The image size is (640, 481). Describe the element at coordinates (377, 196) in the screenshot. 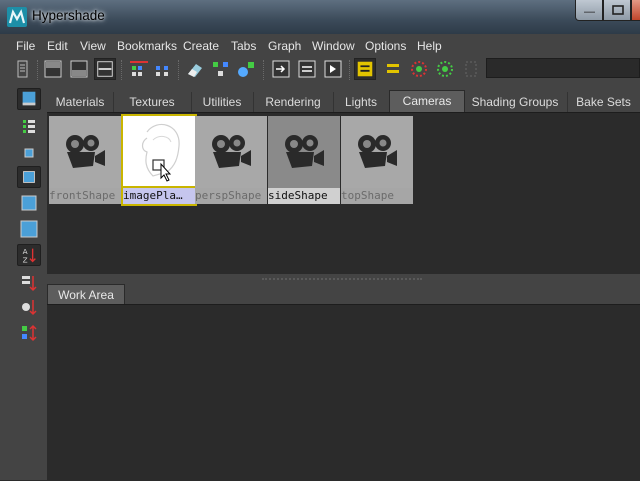

I see `swatch-label: topShape` at that location.